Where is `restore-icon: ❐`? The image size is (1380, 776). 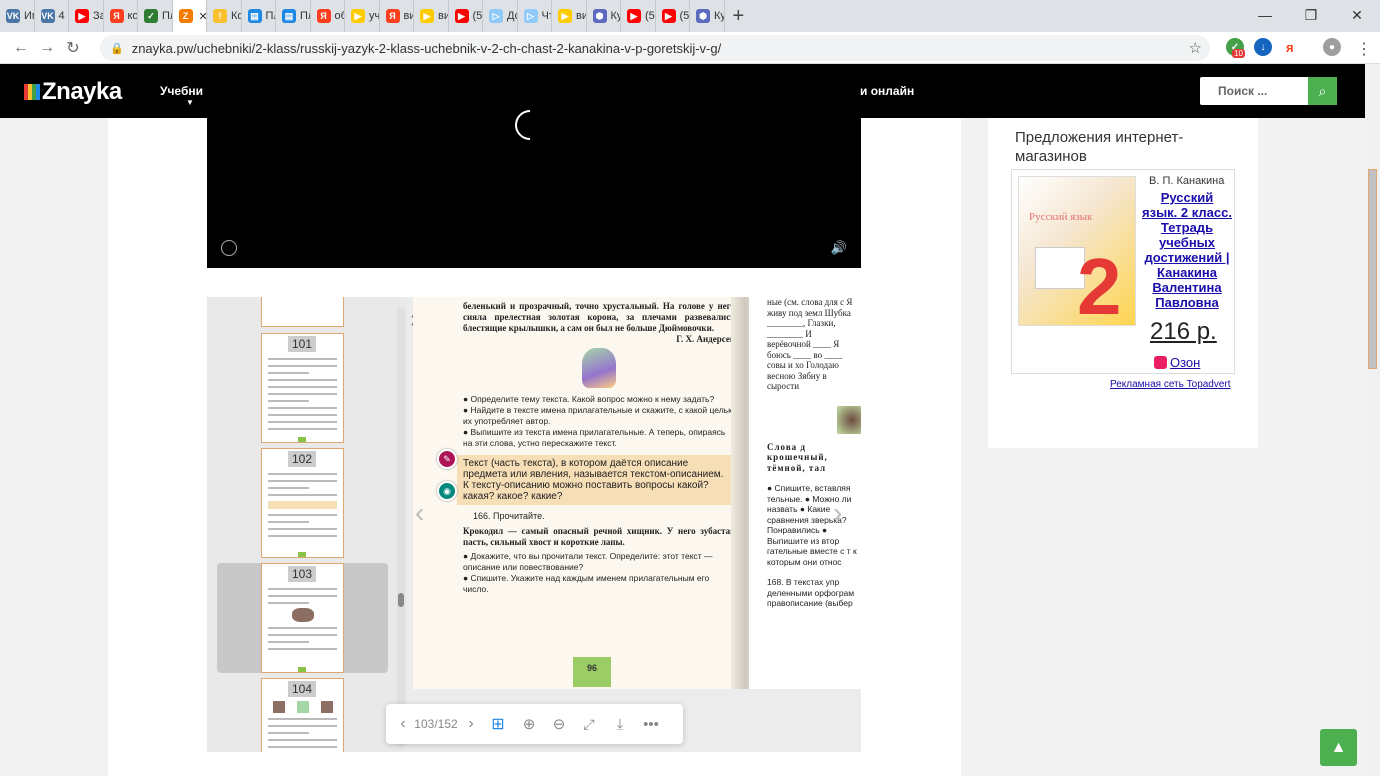 restore-icon: ❐ is located at coordinates (1311, 16).